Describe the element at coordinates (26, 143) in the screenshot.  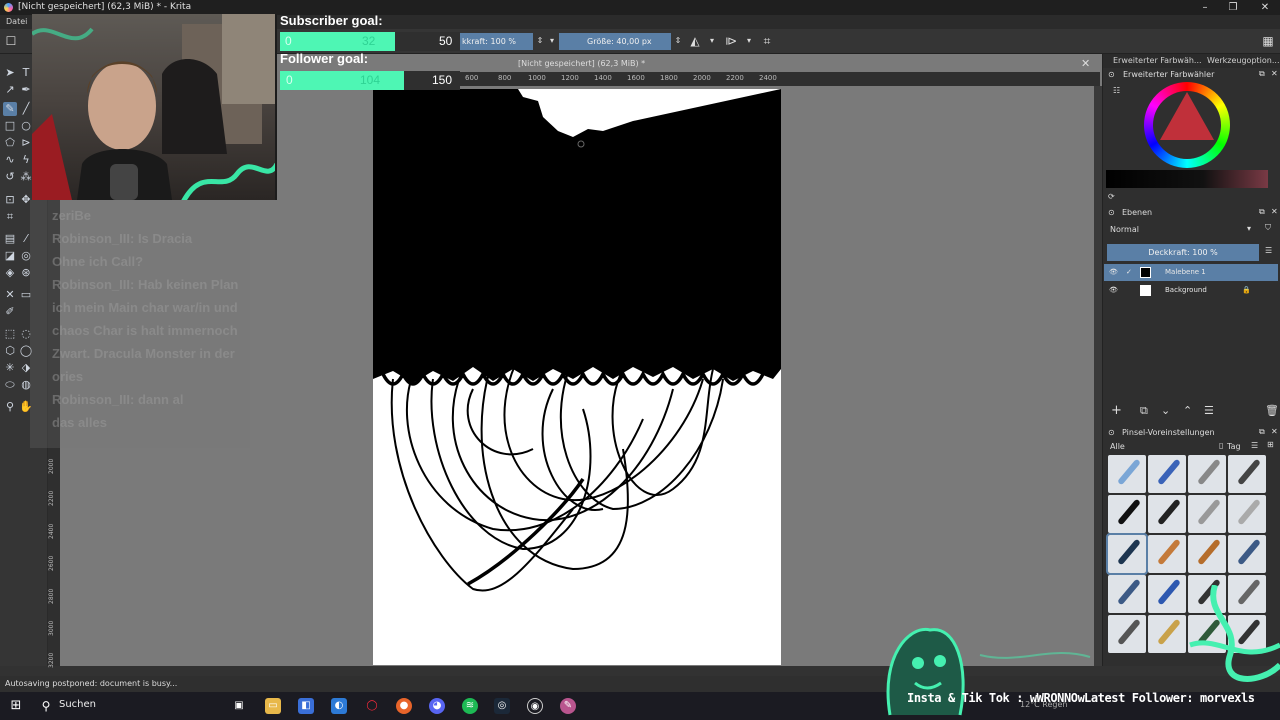
I see `polyline-tool-icon: ⊳` at that location.